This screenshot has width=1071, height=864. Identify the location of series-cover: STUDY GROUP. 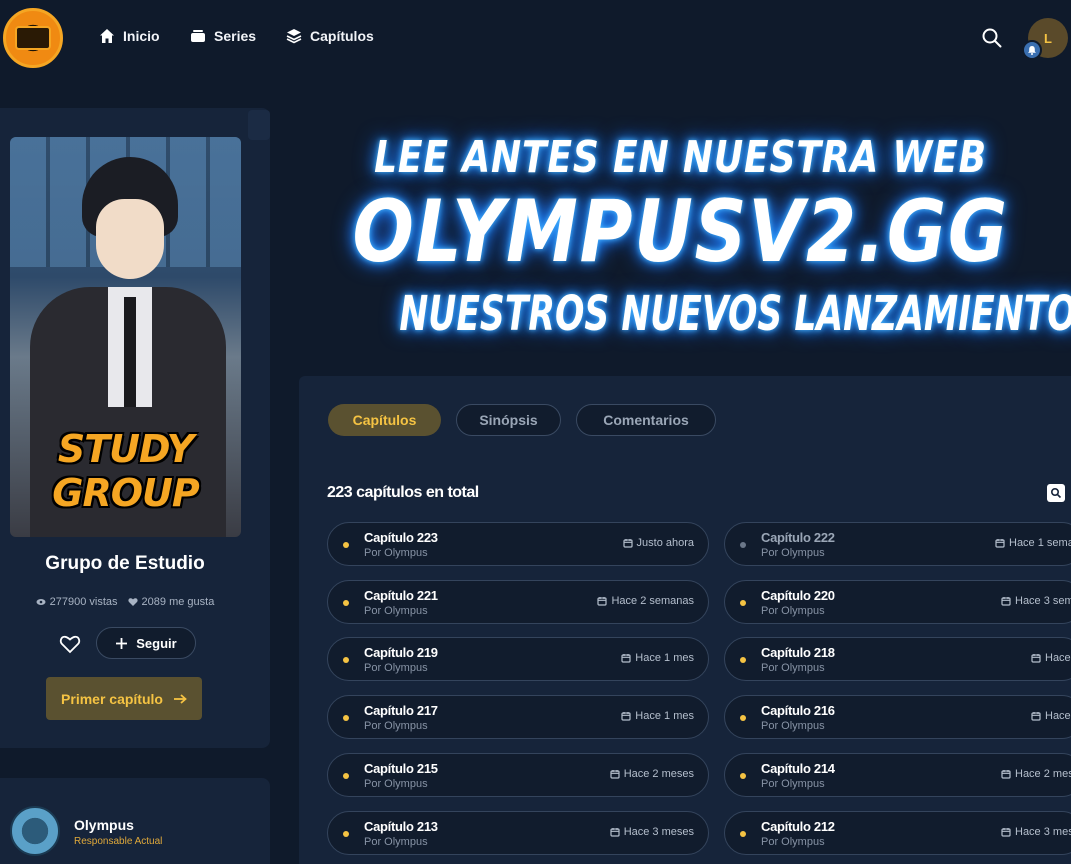
(125, 337).